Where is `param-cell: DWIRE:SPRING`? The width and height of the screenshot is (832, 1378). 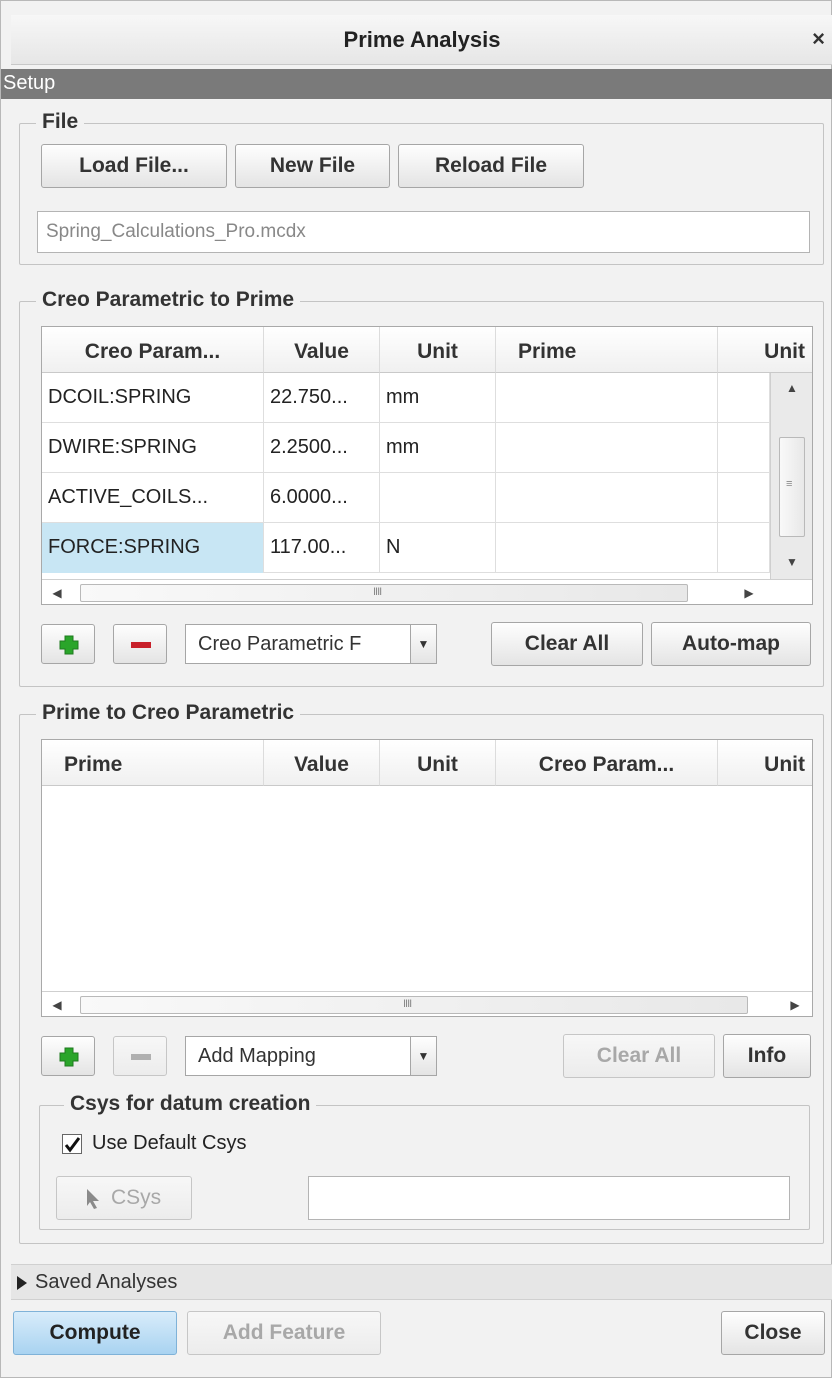
param-cell: DWIRE:SPRING is located at coordinates (153, 448).